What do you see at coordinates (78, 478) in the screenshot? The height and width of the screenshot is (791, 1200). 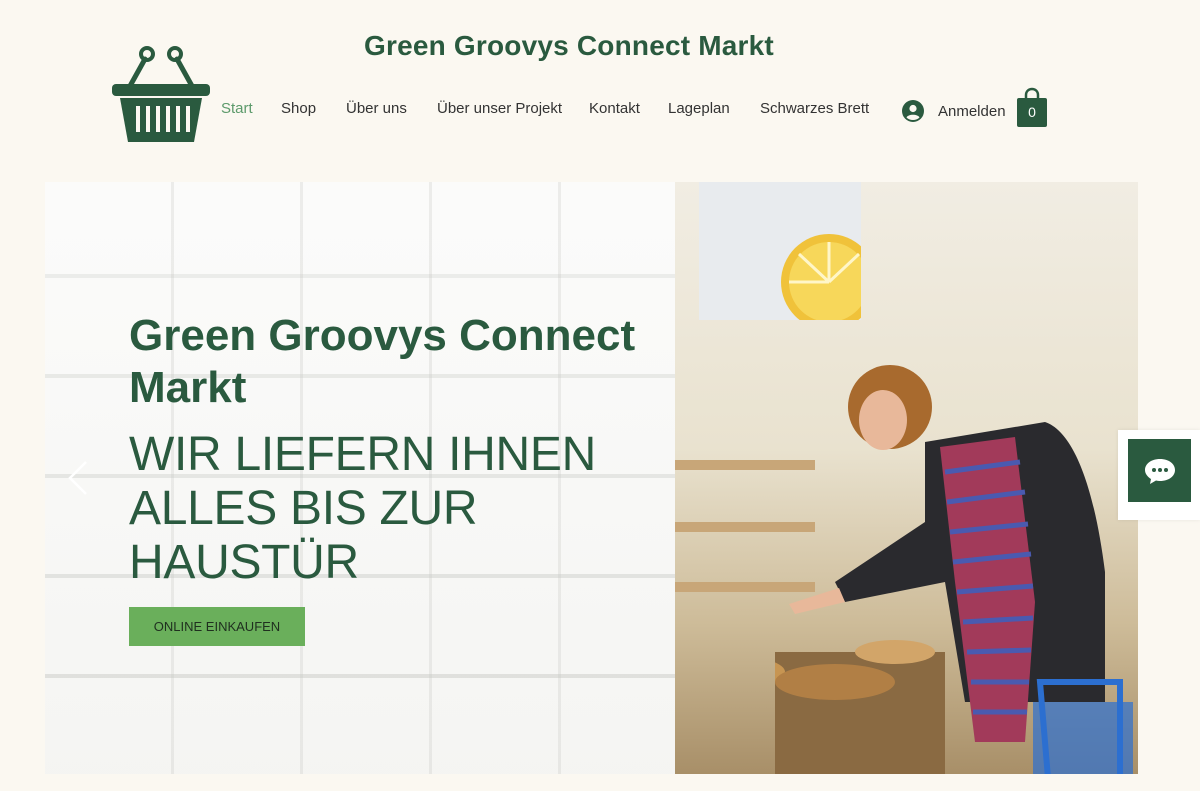 I see `chevron-left-icon` at bounding box center [78, 478].